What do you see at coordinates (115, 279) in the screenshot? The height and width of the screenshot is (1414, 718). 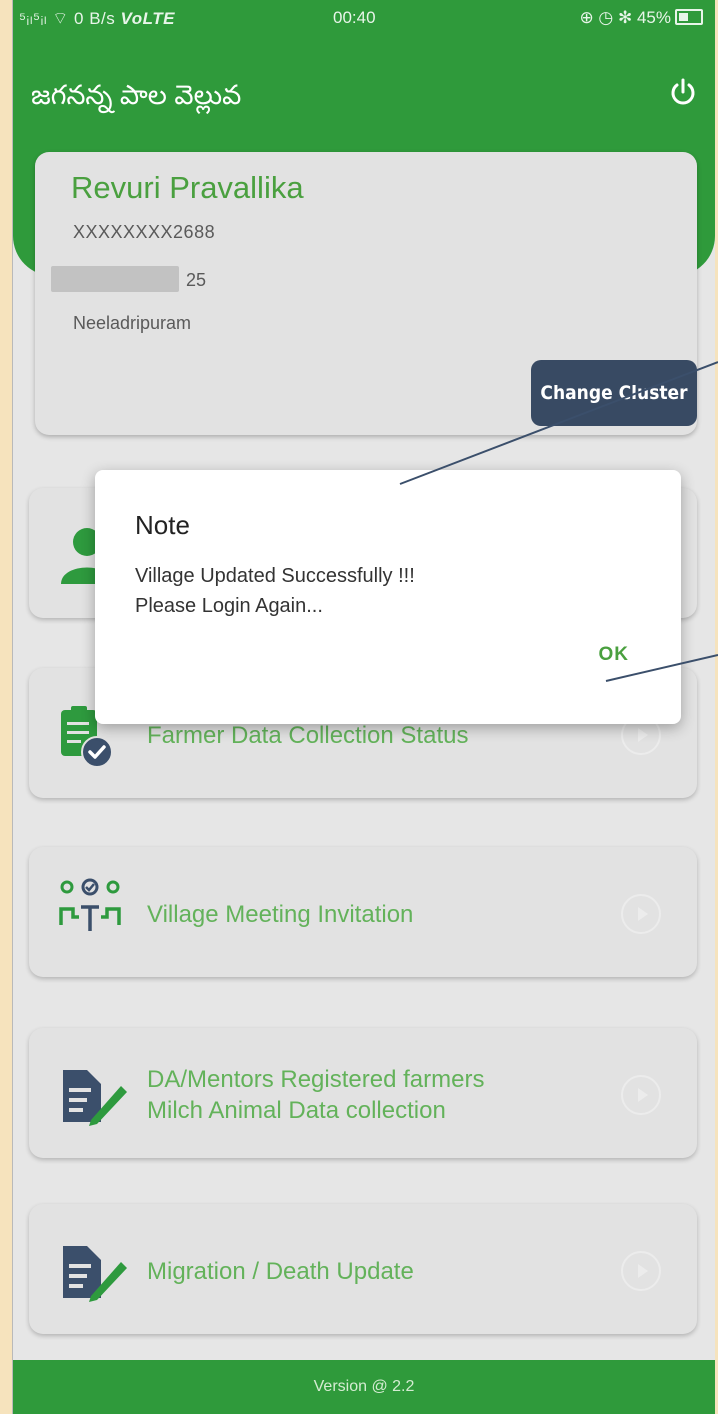 I see `redacted-block` at bounding box center [115, 279].